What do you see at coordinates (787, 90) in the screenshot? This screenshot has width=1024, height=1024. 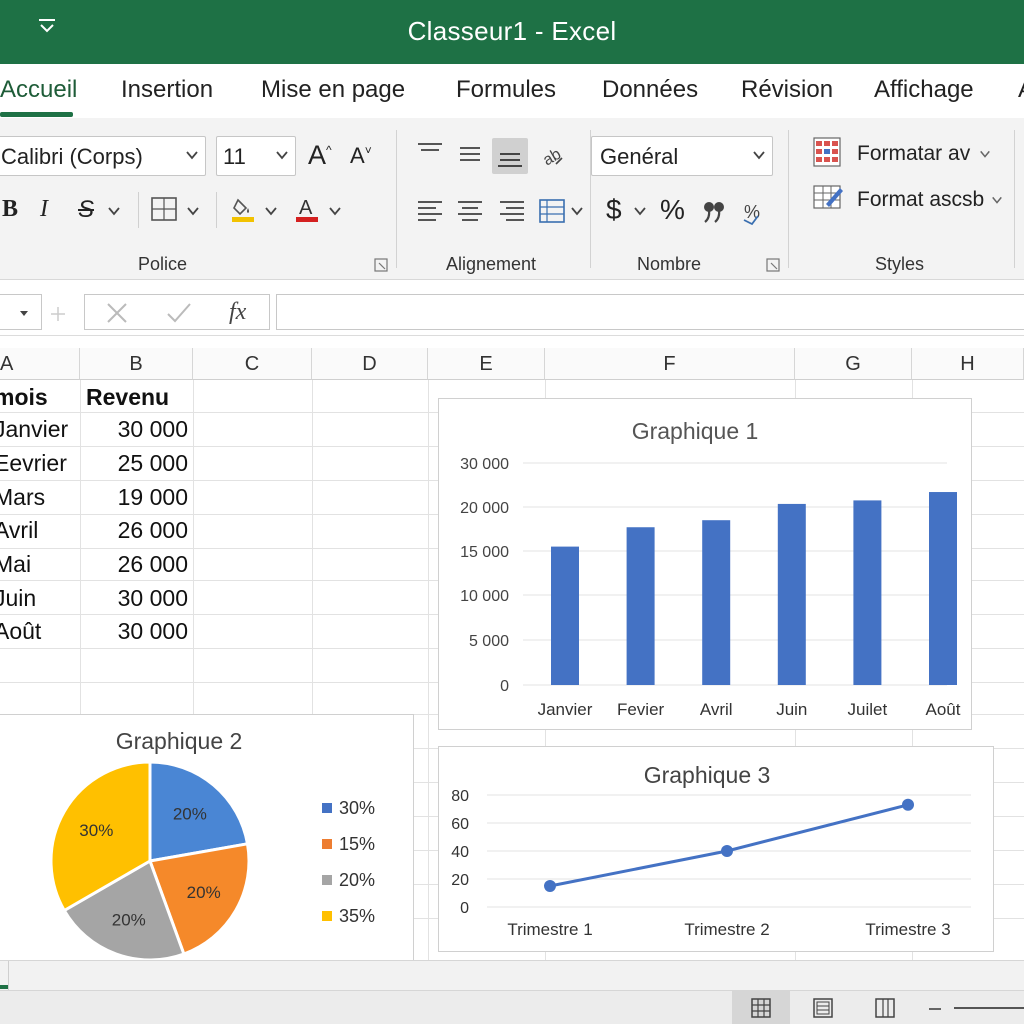 I see `tab-revision: Révision` at bounding box center [787, 90].